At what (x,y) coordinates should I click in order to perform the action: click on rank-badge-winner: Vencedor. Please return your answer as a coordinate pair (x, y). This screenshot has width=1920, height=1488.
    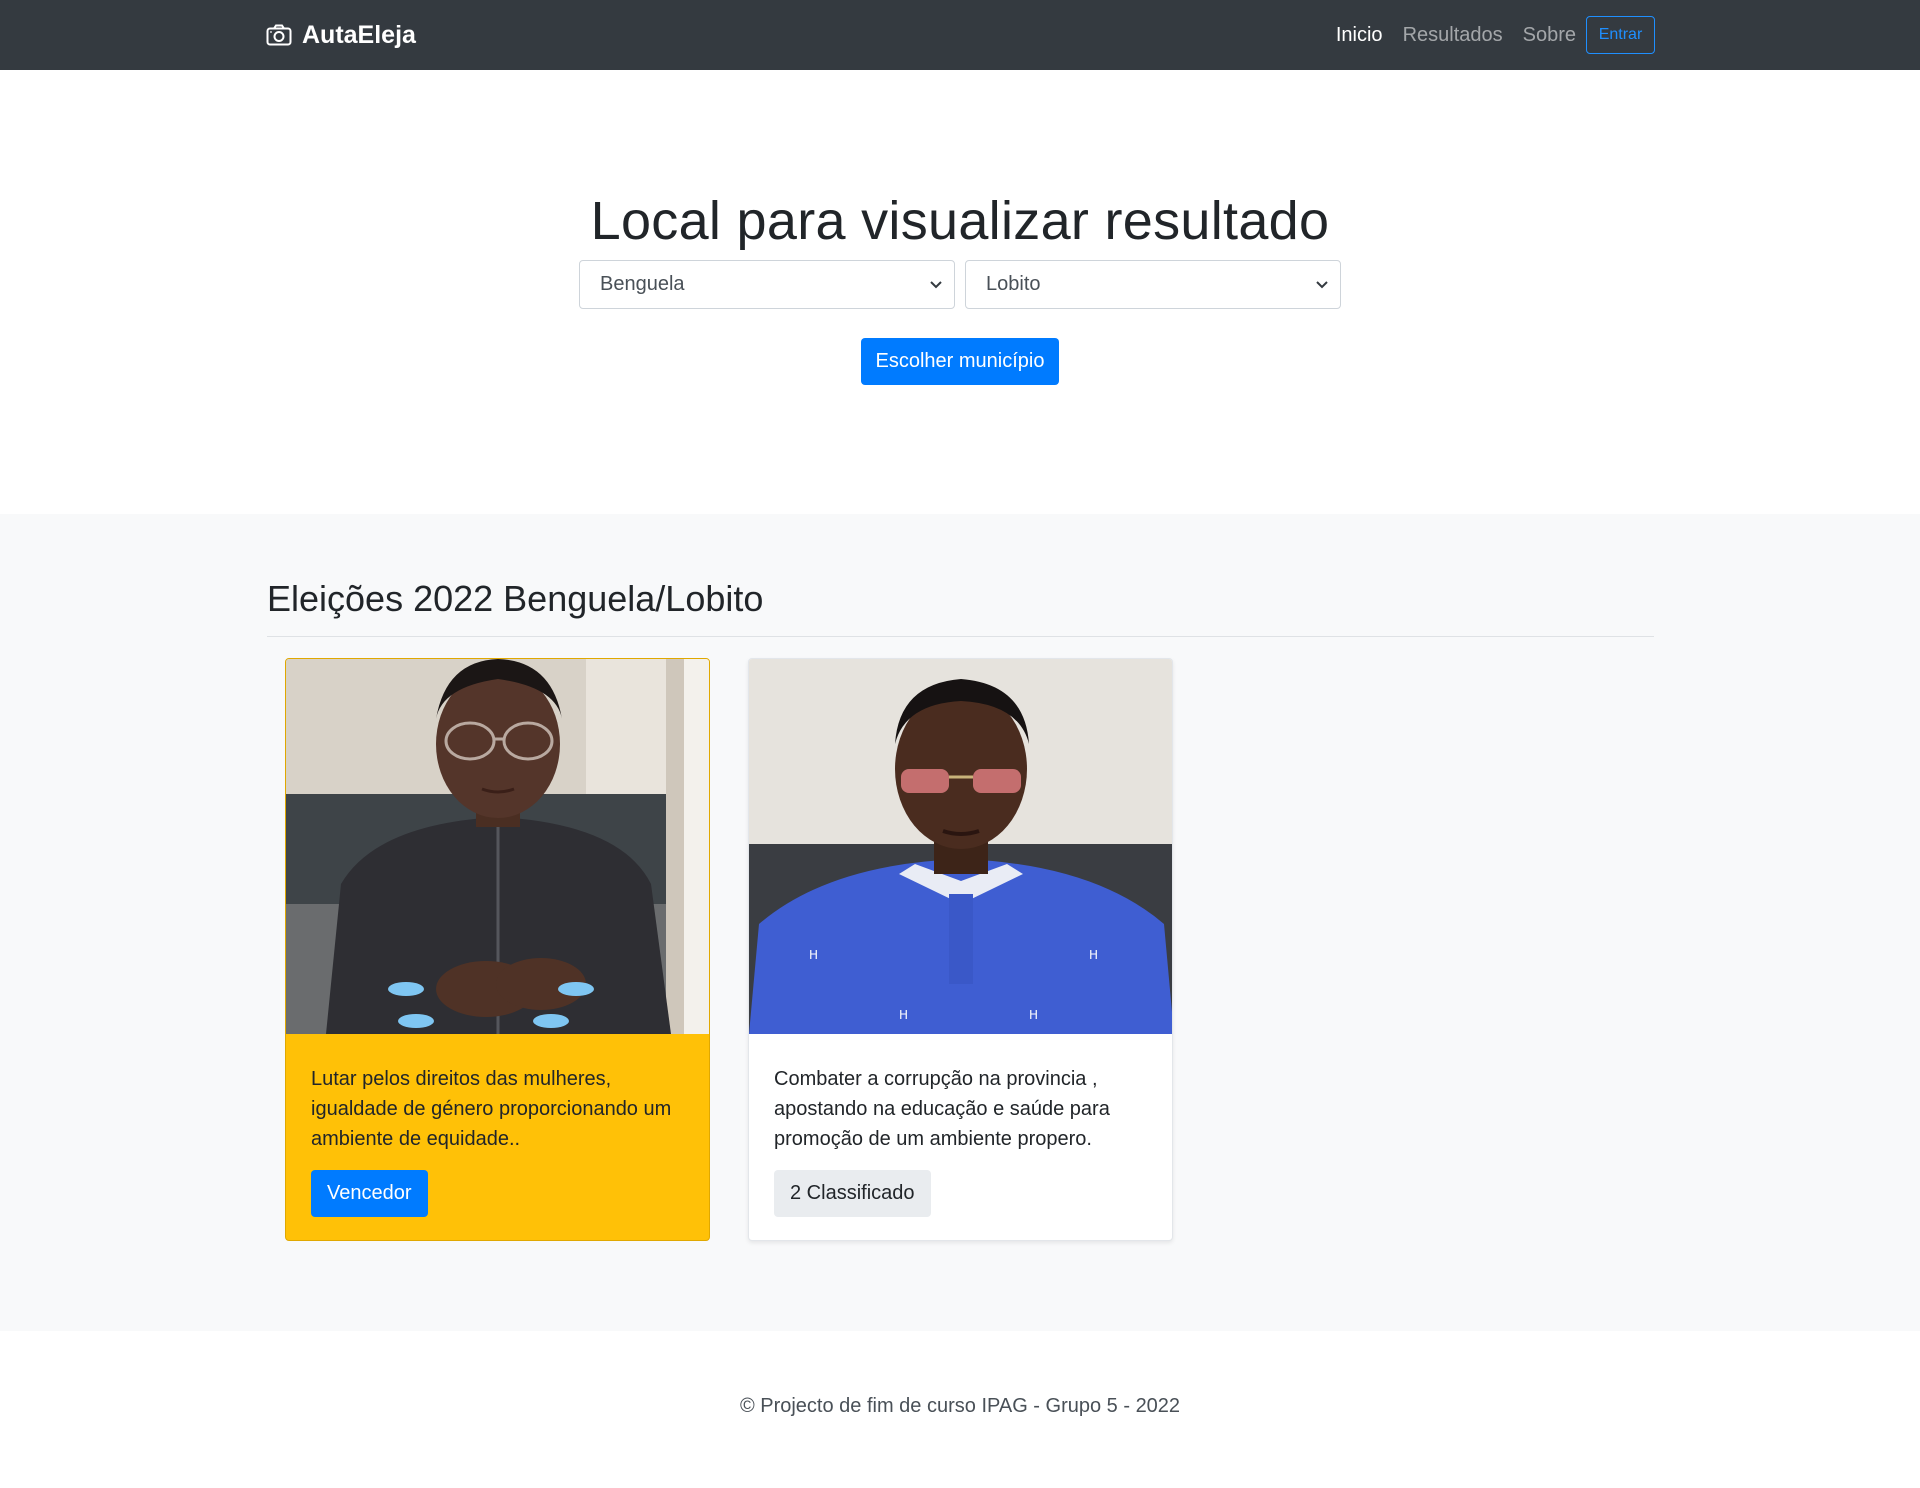
    Looking at the image, I should click on (369, 1193).